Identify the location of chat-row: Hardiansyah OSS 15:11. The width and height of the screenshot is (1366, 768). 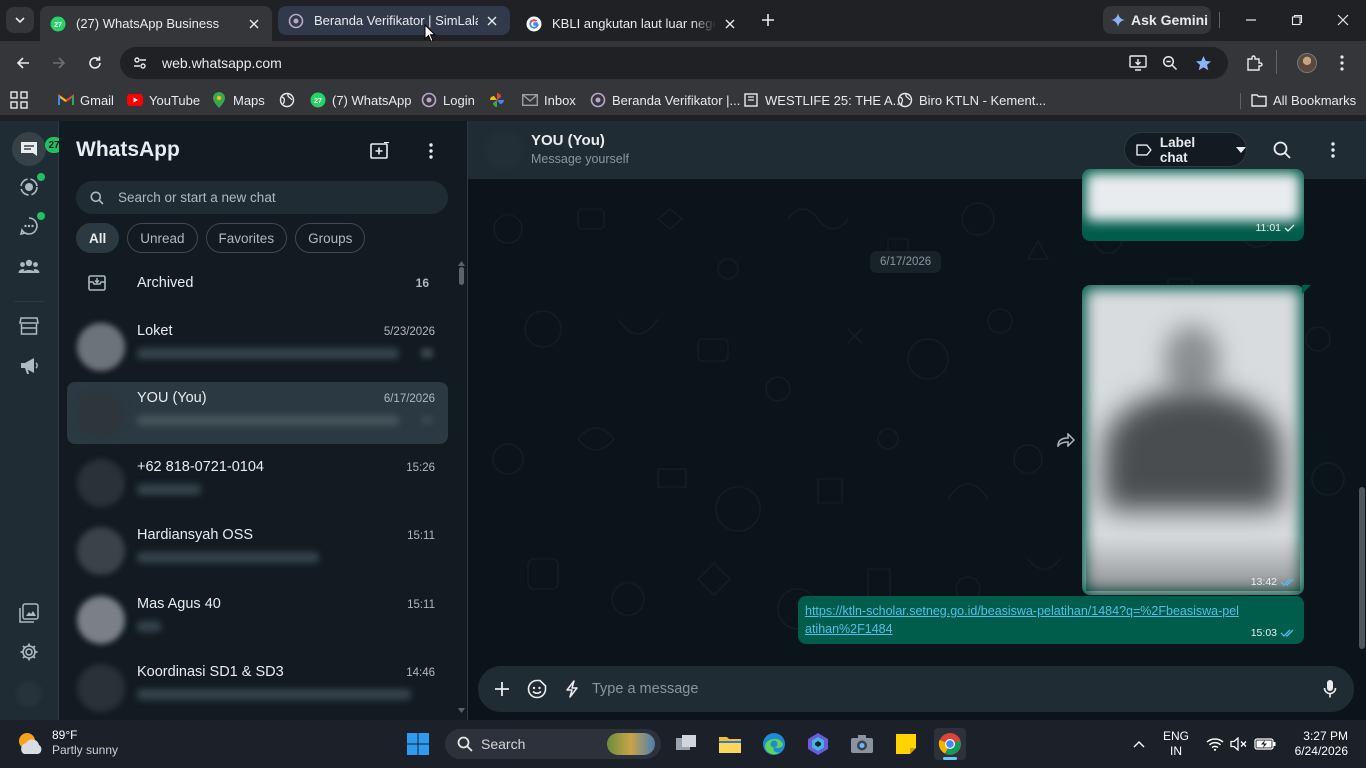
(257, 550).